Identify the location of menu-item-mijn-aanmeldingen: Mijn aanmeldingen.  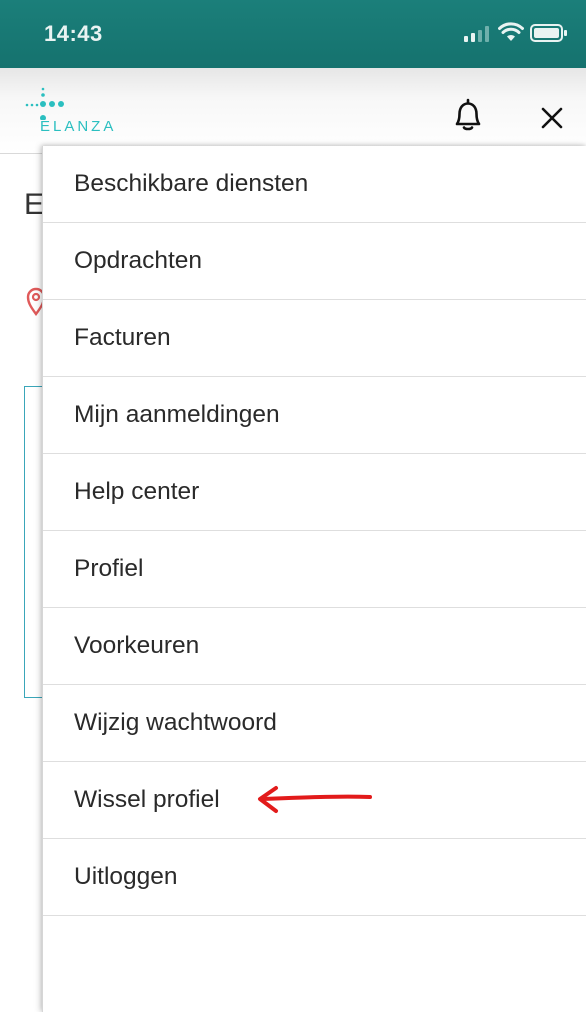
(314, 415).